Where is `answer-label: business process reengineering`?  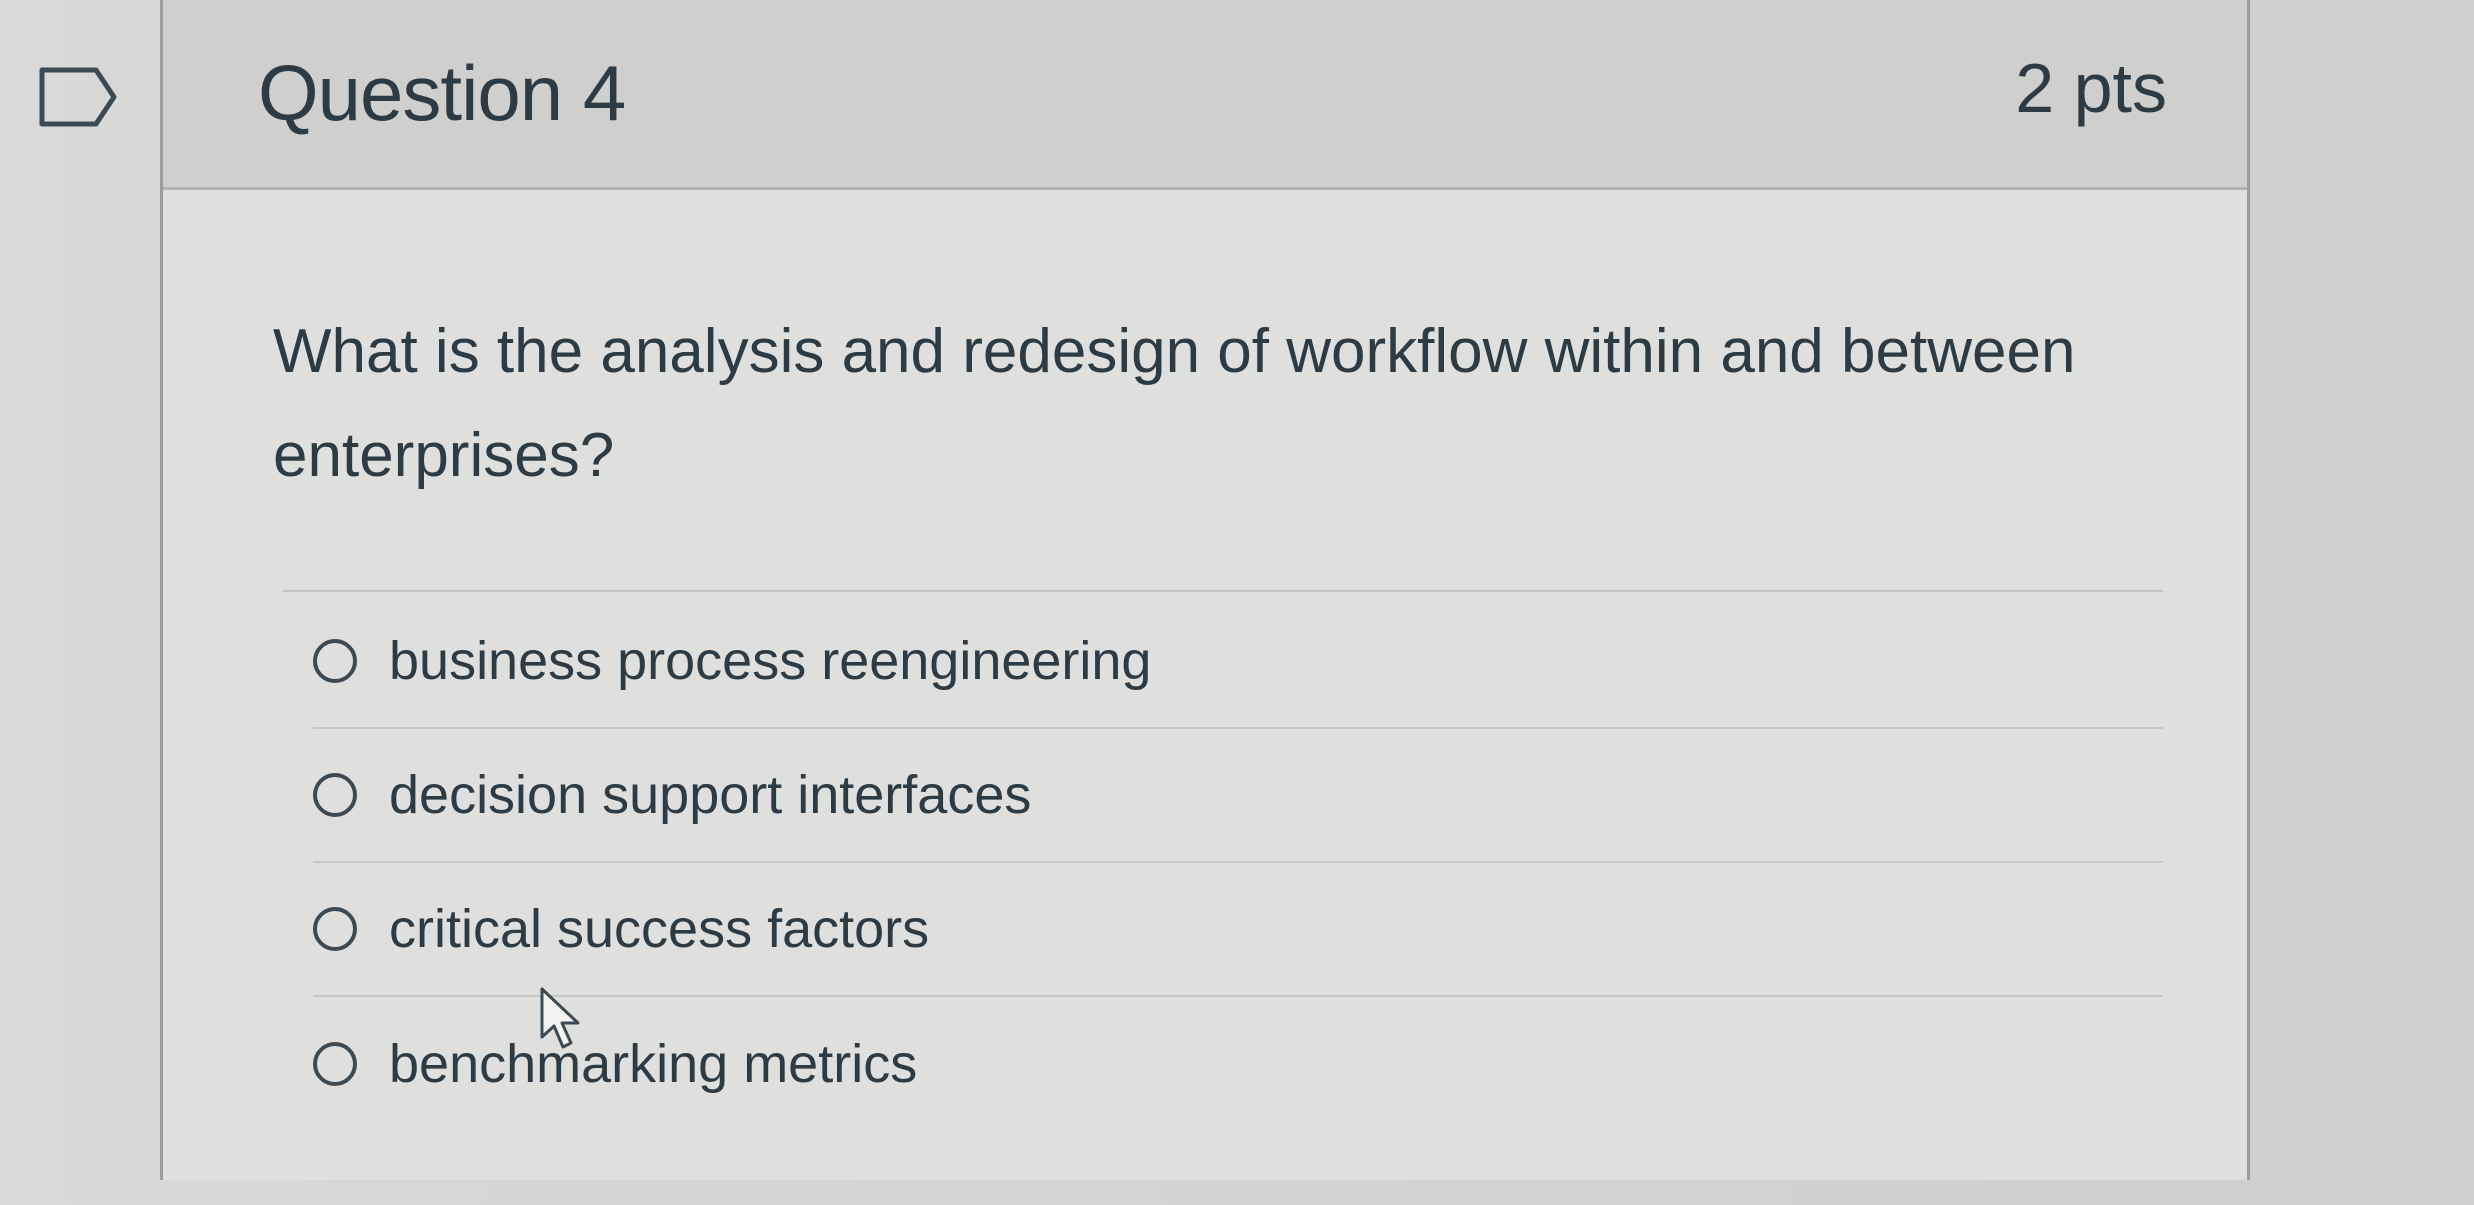 answer-label: business process reengineering is located at coordinates (770, 661).